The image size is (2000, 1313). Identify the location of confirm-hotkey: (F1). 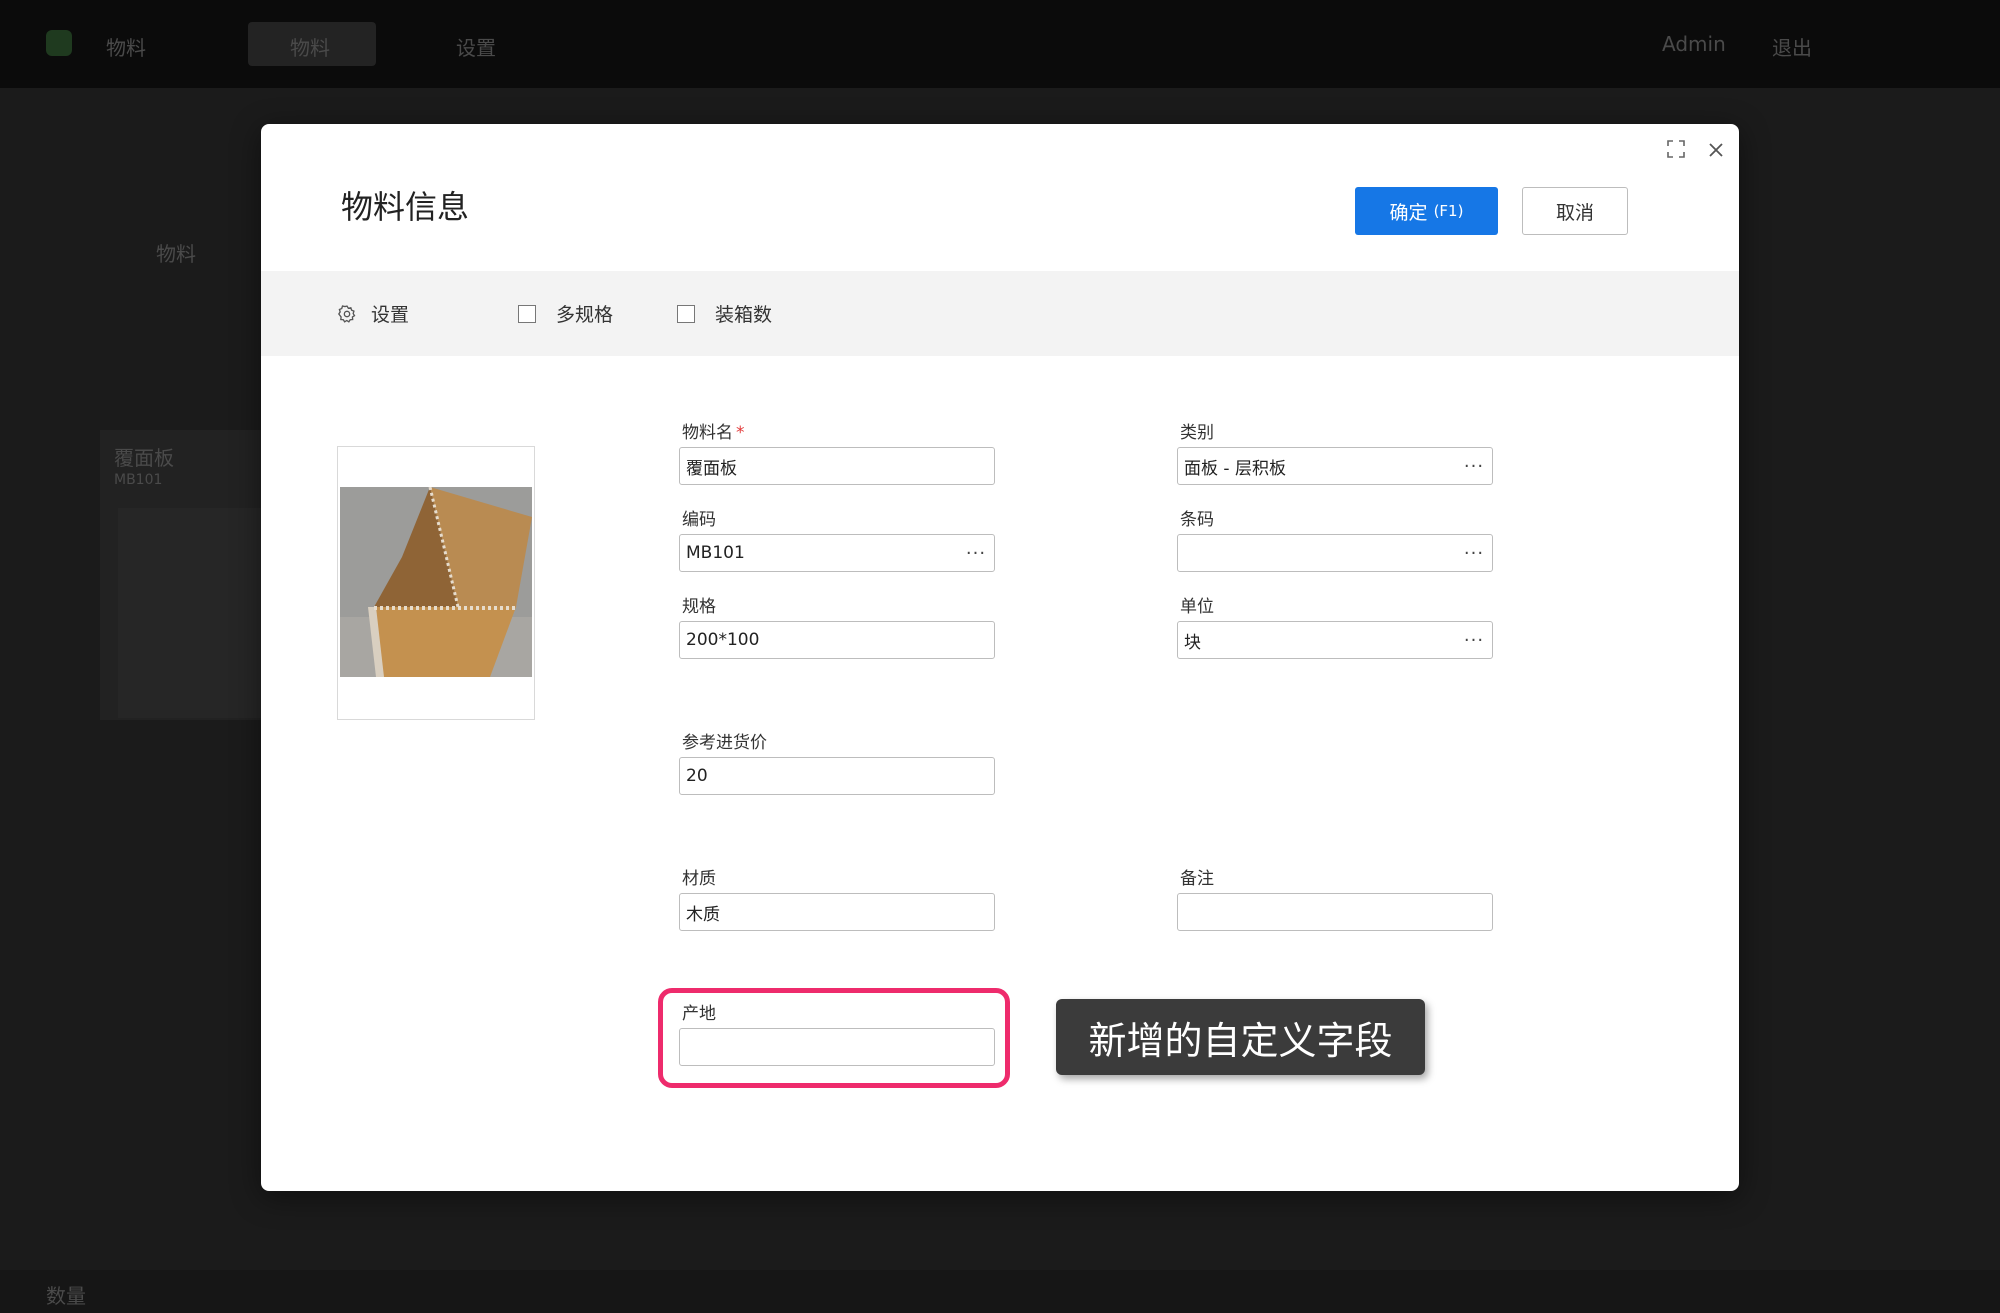
(1448, 211).